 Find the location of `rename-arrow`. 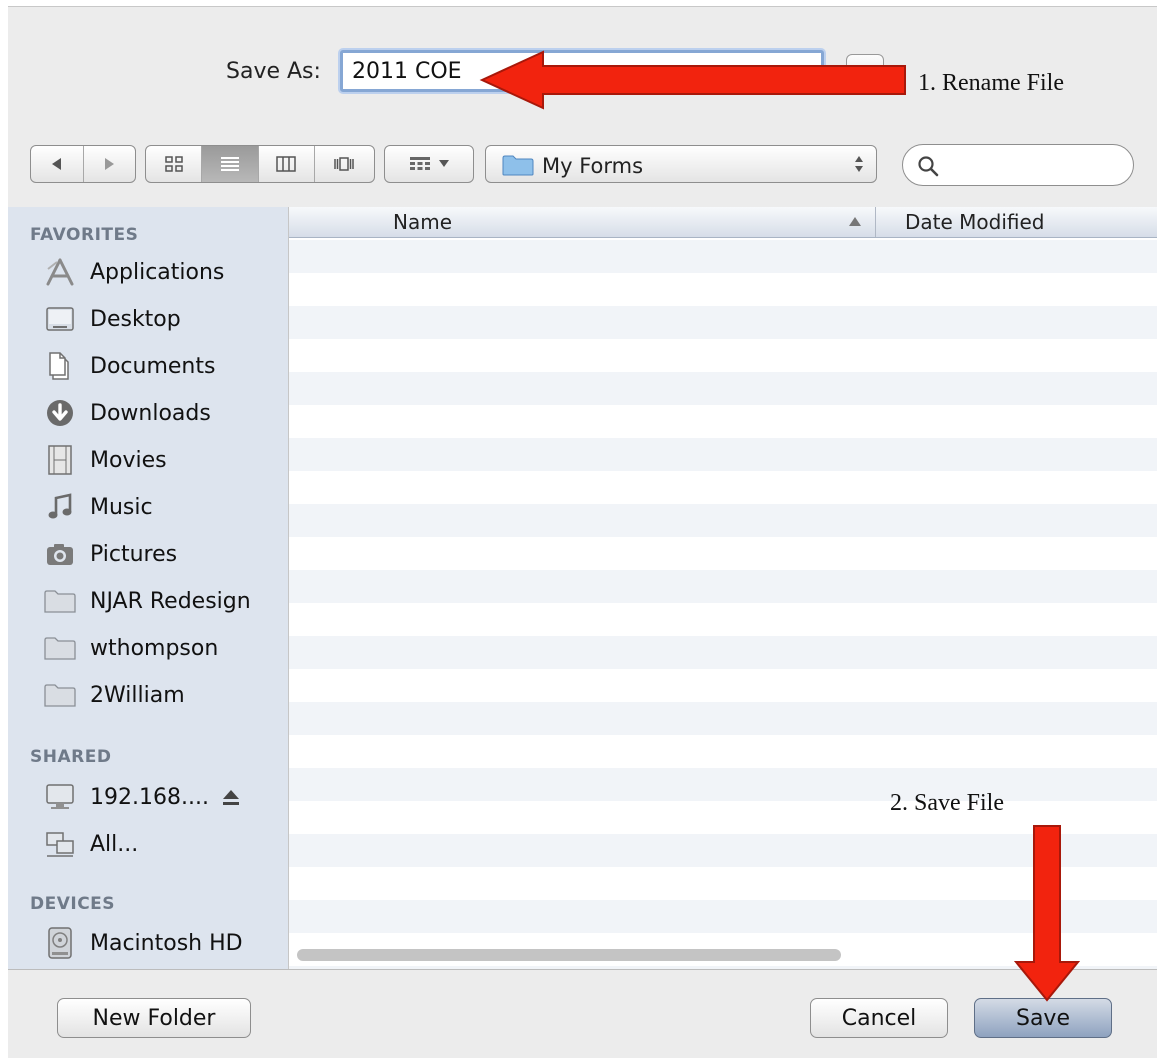

rename-arrow is located at coordinates (692, 80).